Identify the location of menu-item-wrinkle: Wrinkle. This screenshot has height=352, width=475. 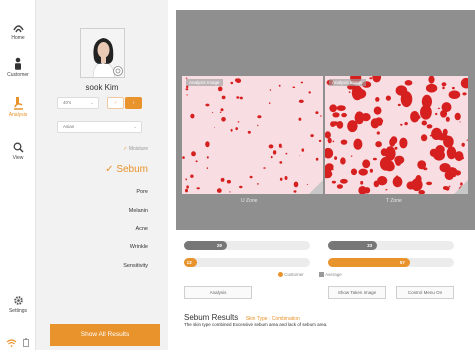
(139, 247).